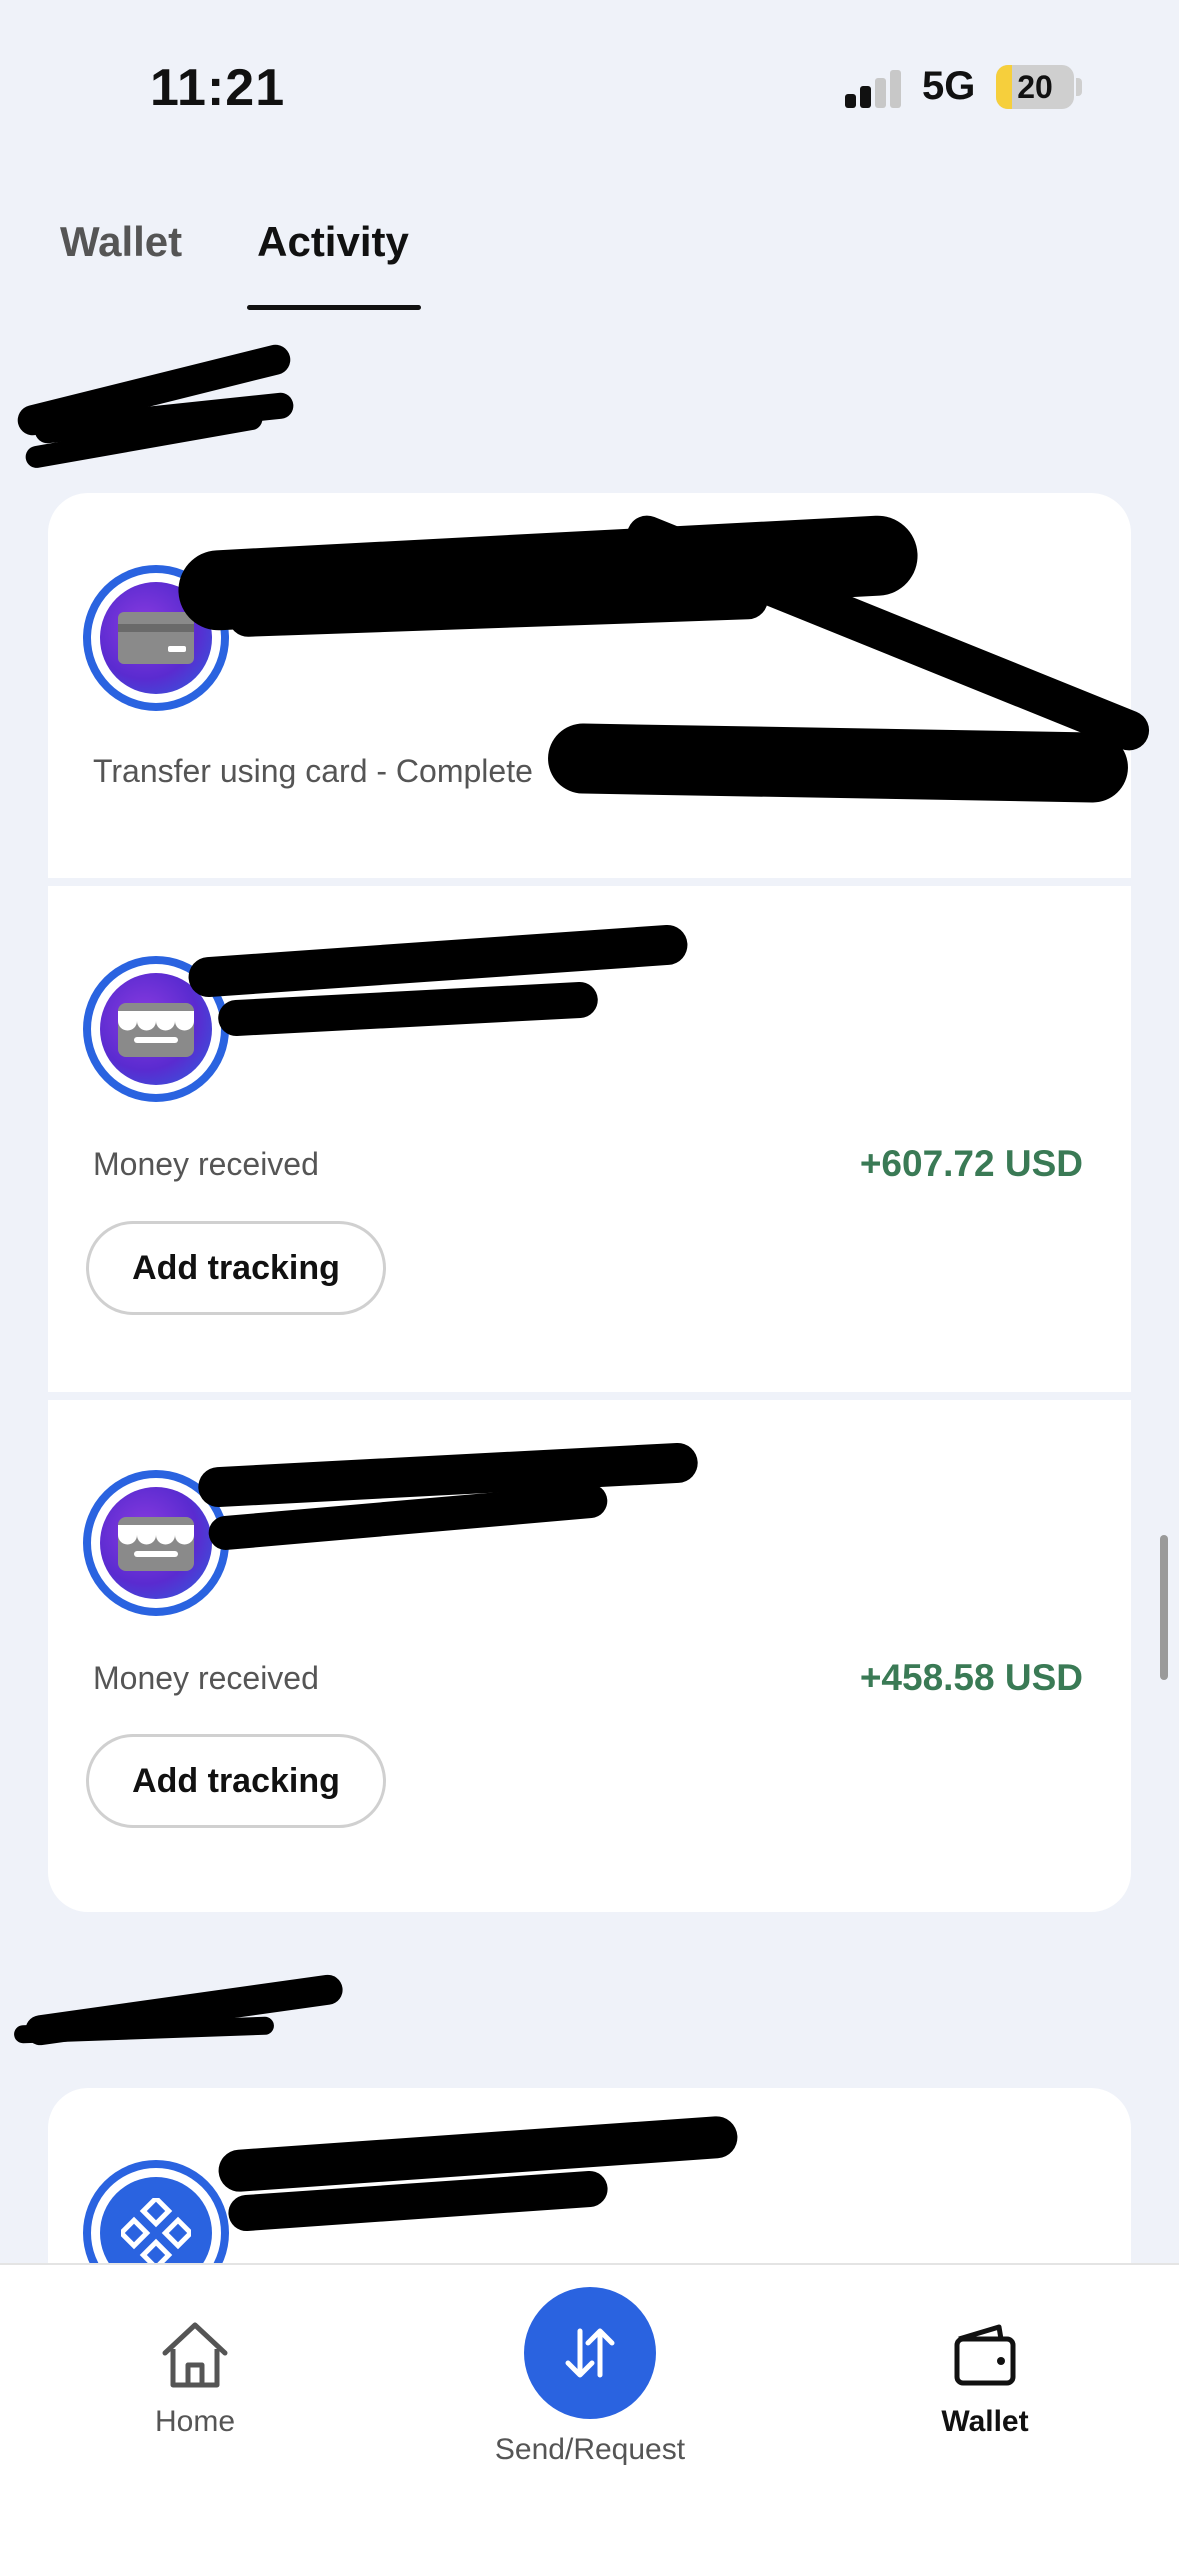 The height and width of the screenshot is (2556, 1179). Describe the element at coordinates (949, 86) in the screenshot. I see `network-type: 5G` at that location.